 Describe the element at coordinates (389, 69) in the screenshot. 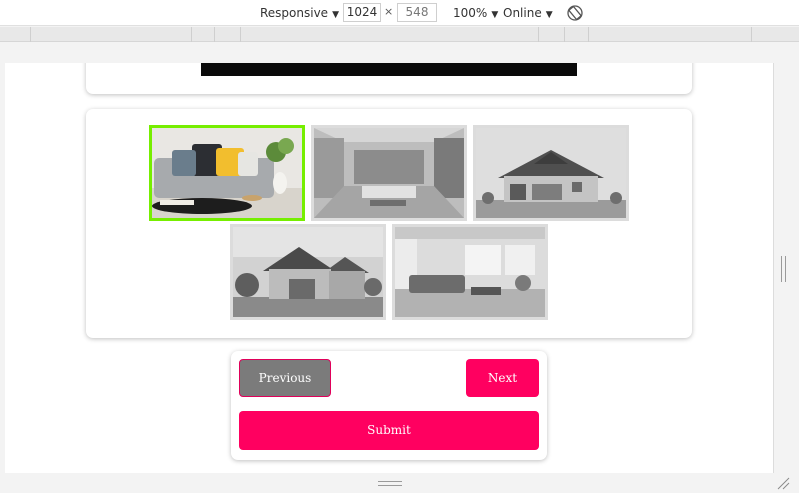

I see `video-player` at that location.